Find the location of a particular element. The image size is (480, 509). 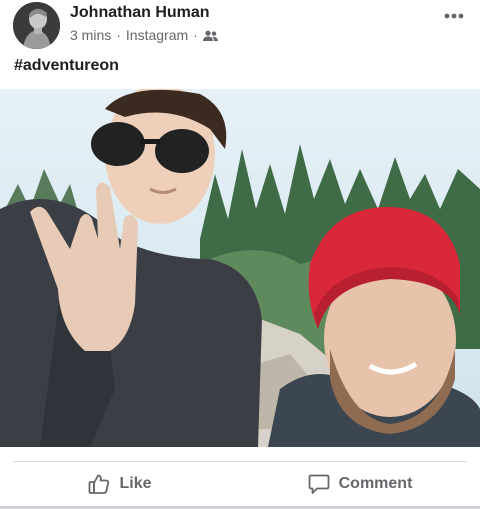

avatar-photo is located at coordinates (36, 25).